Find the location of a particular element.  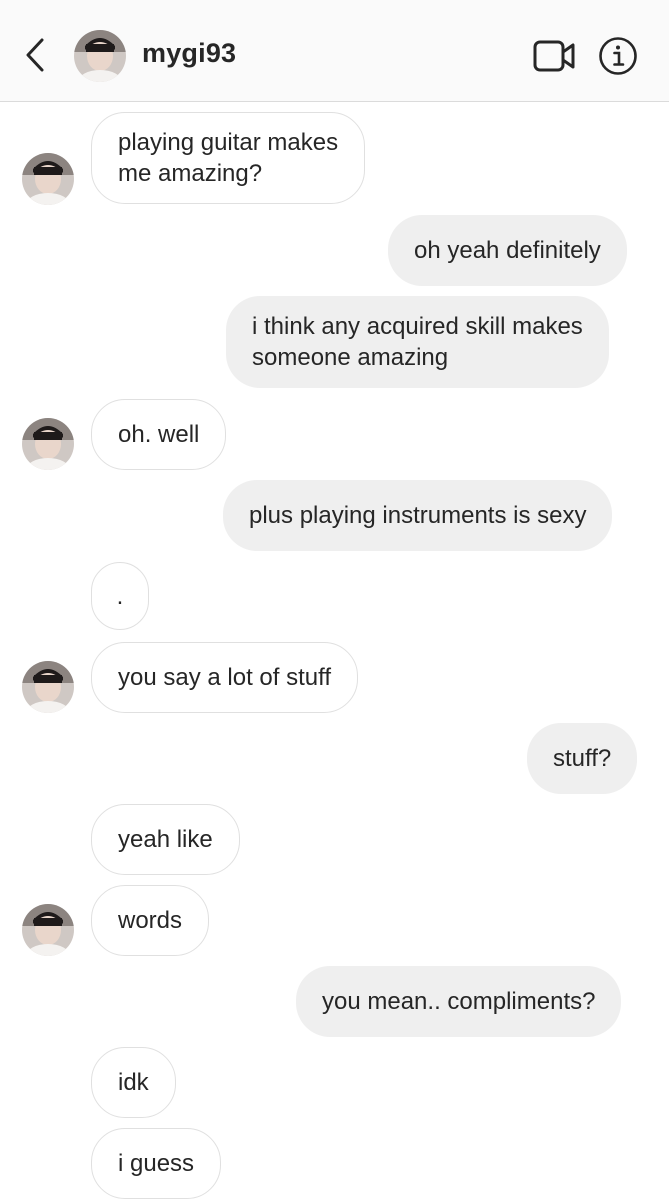

message-bubble-incoming: yeah like is located at coordinates (165, 839).